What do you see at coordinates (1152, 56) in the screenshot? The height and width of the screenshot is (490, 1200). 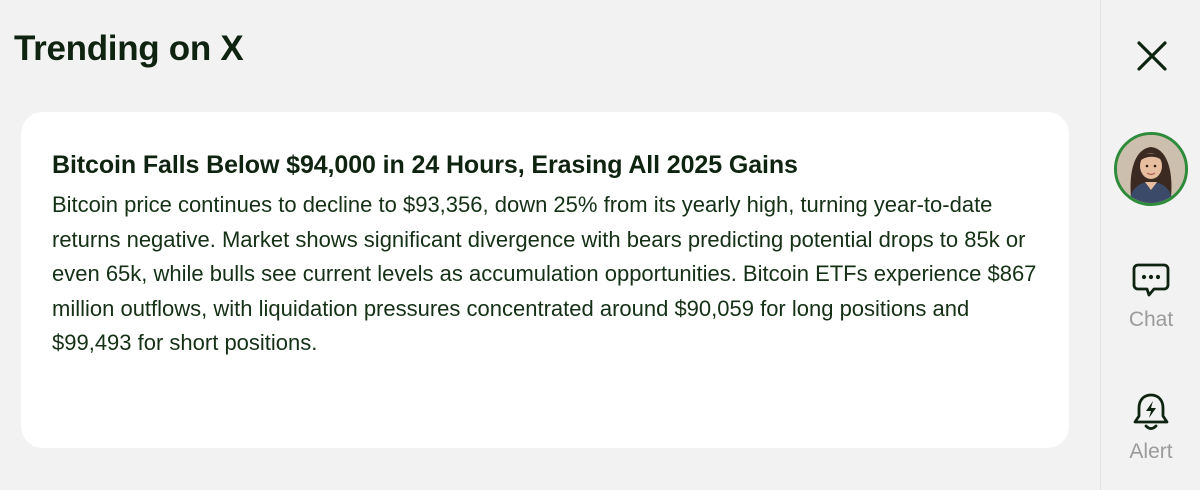 I see `close-icon` at bounding box center [1152, 56].